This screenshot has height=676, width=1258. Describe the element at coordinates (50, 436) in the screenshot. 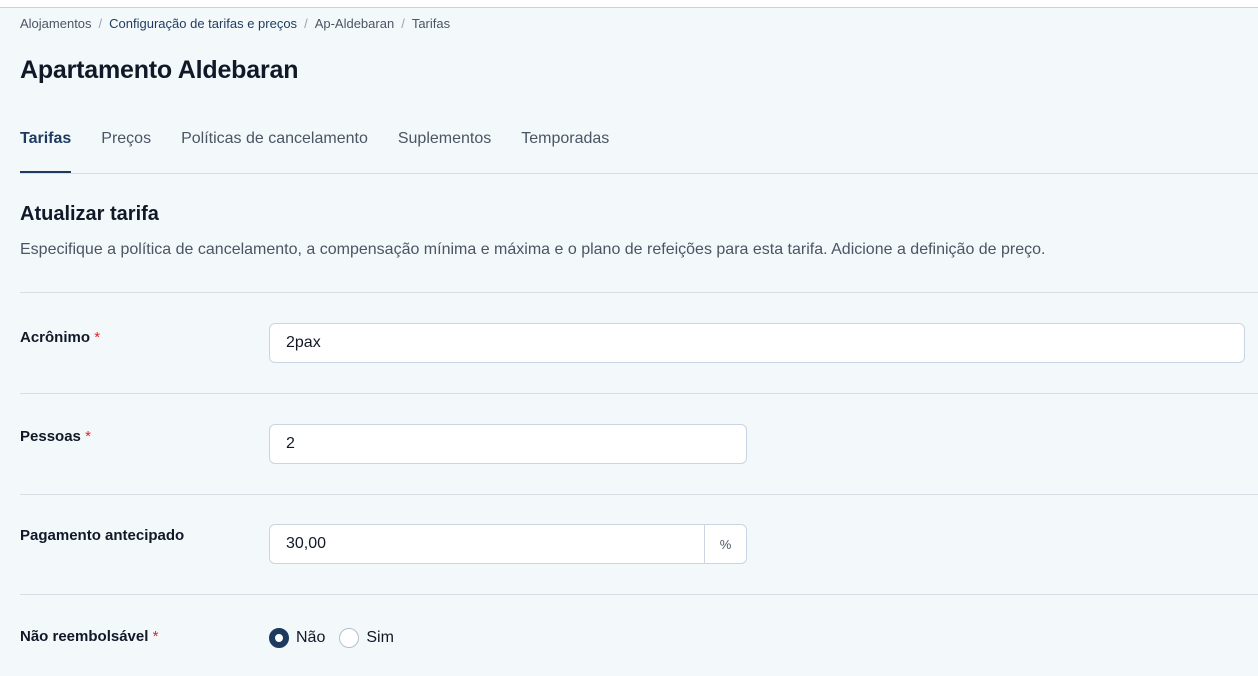

I see `persons-label-text: Pessoas` at that location.